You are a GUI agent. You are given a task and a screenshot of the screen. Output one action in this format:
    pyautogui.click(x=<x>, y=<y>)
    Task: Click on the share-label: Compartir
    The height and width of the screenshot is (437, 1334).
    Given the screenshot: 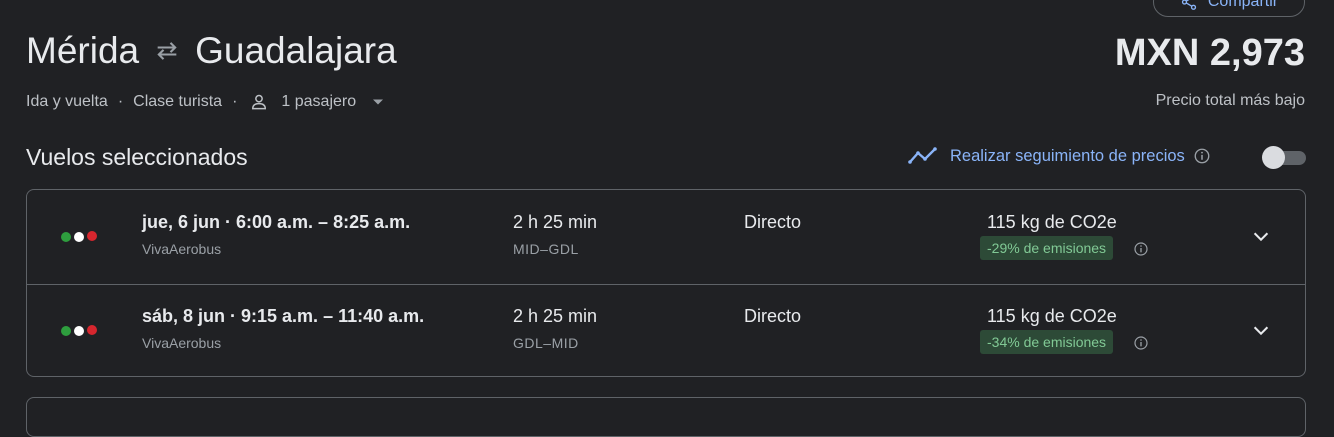 What is the action you would take?
    pyautogui.click(x=1243, y=5)
    